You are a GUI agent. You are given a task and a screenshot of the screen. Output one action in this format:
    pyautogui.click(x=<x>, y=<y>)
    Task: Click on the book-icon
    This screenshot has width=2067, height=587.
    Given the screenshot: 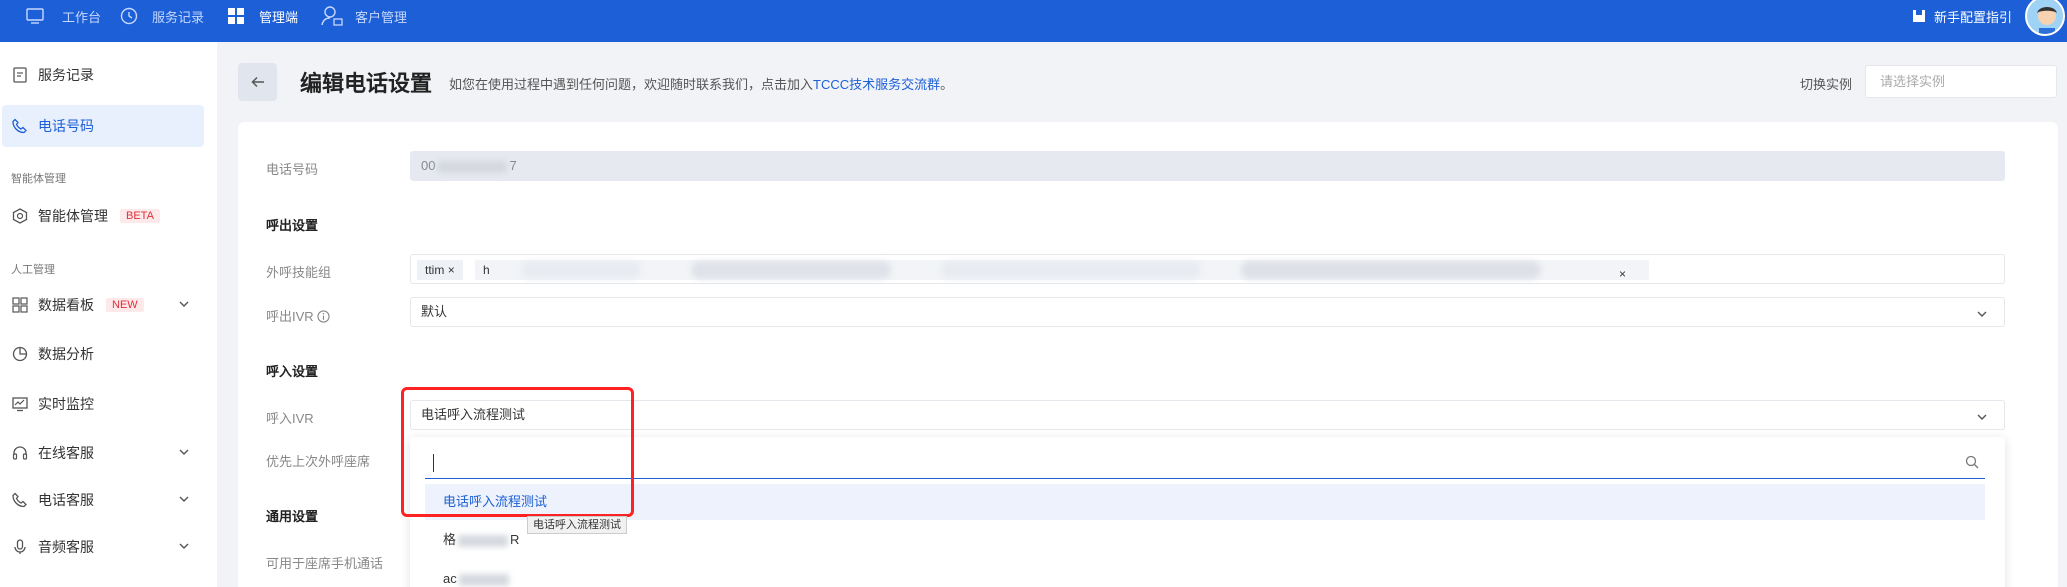 What is the action you would take?
    pyautogui.click(x=1918, y=16)
    